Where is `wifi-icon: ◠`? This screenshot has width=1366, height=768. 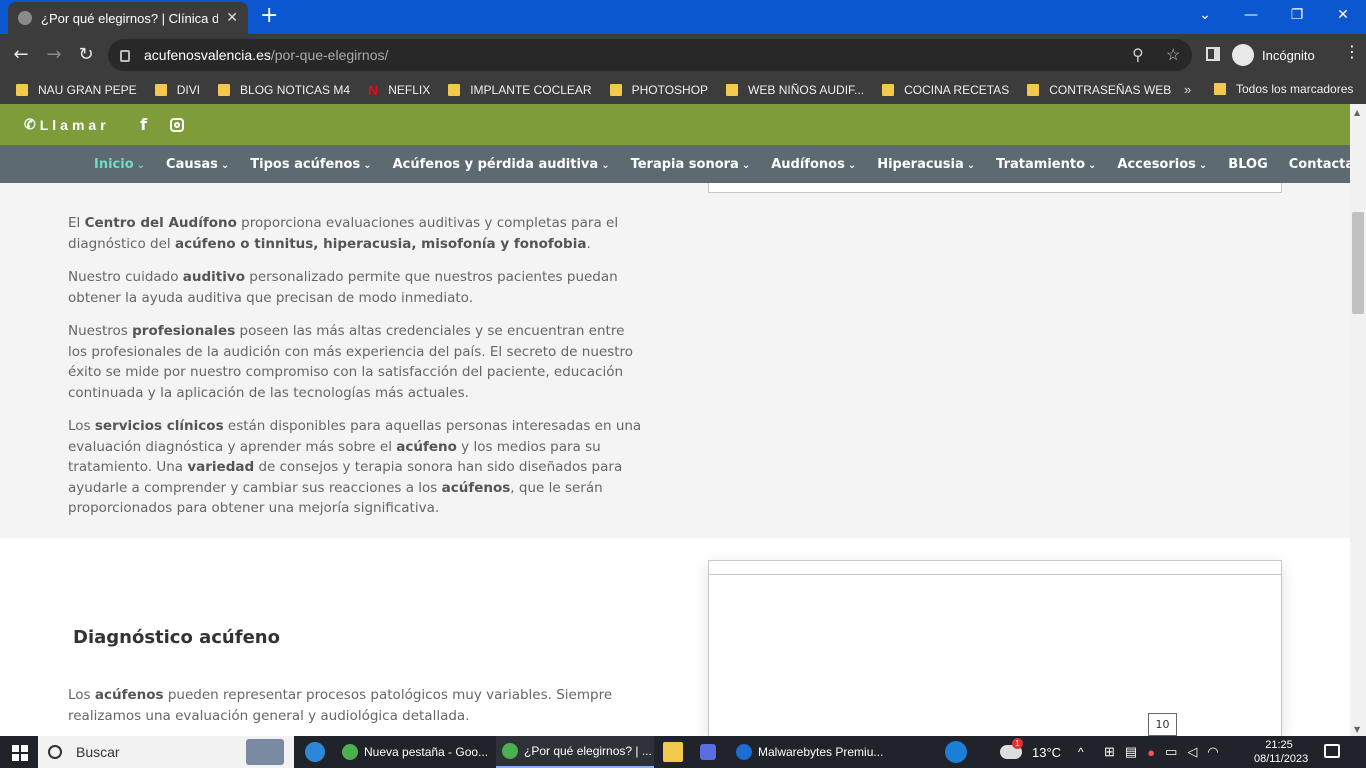 wifi-icon: ◠ is located at coordinates (1212, 752).